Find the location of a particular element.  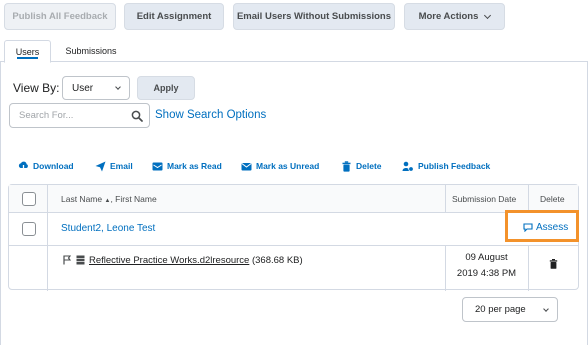

mark-as-unread-label: Mark as Unread is located at coordinates (288, 166).